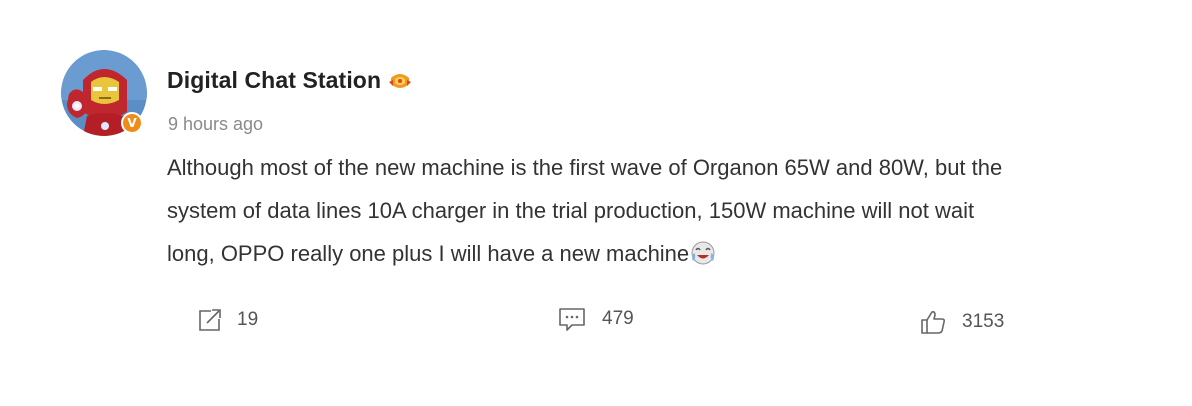  I want to click on repost-icon, so click(210, 320).